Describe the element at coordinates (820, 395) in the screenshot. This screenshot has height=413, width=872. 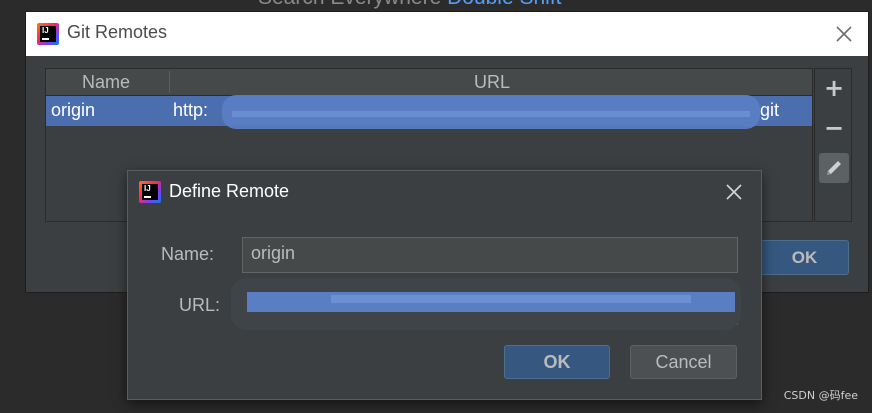
I see `csdn-watermark: CSDN @码fee` at that location.